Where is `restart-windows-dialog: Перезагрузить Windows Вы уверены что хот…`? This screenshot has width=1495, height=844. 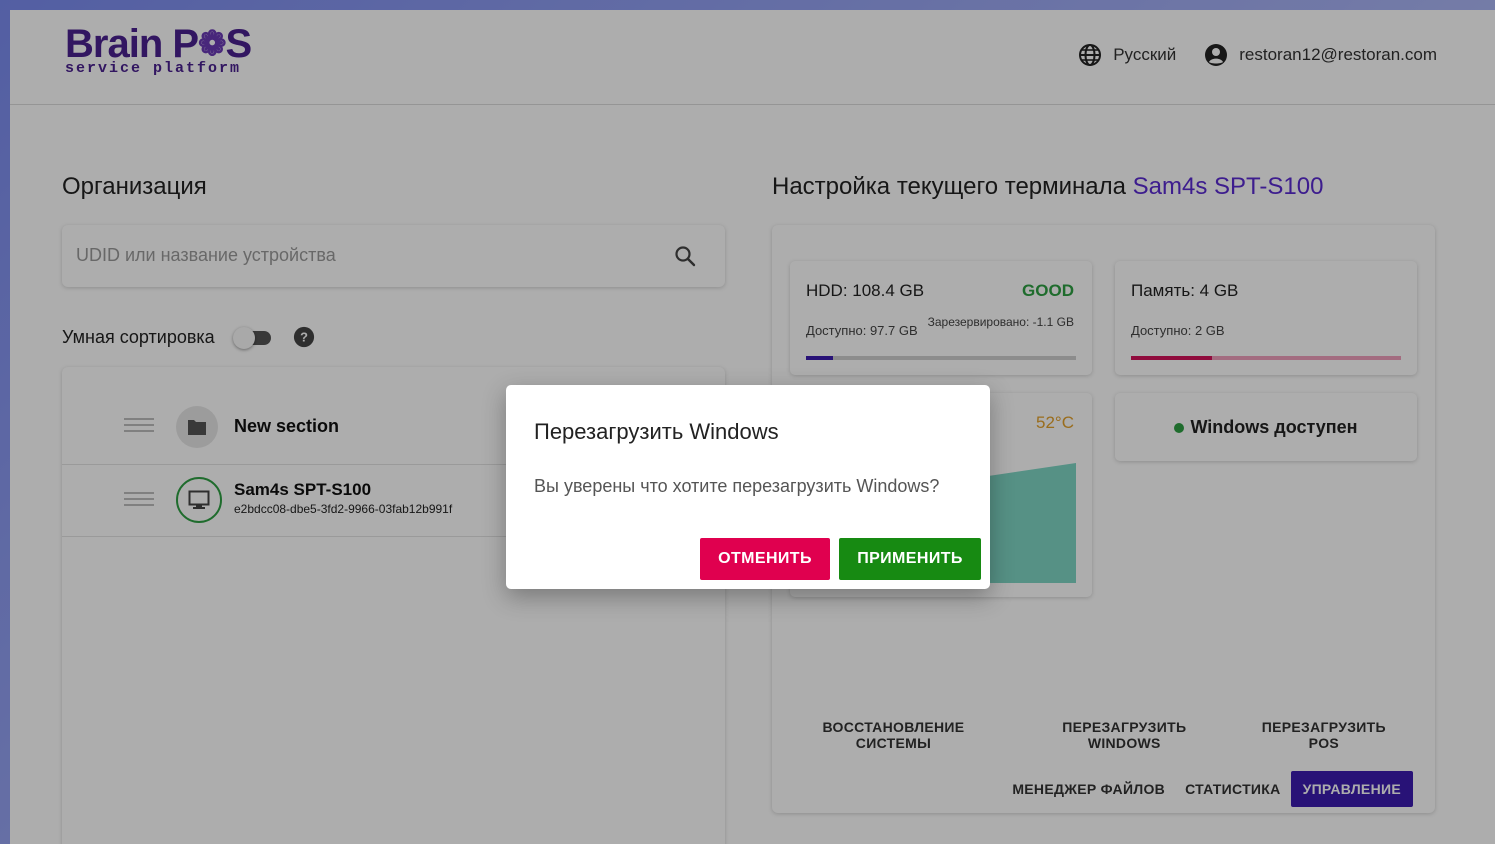 restart-windows-dialog: Перезагрузить Windows Вы уверены что хот… is located at coordinates (748, 487).